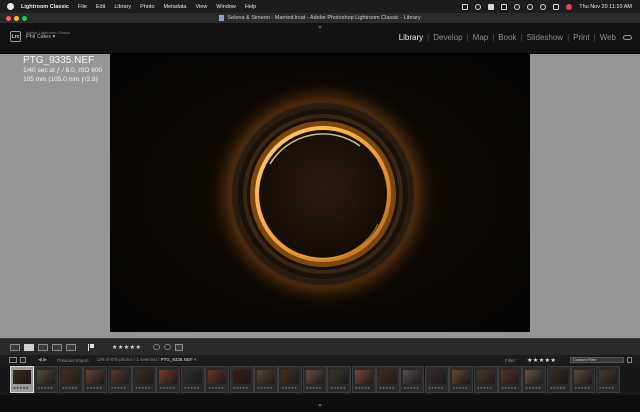 The image size is (640, 412). Describe the element at coordinates (250, 7) in the screenshot. I see `menu-help: Help` at that location.